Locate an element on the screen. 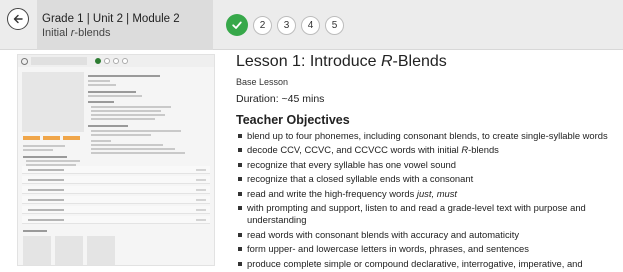  back-button is located at coordinates (18, 19).